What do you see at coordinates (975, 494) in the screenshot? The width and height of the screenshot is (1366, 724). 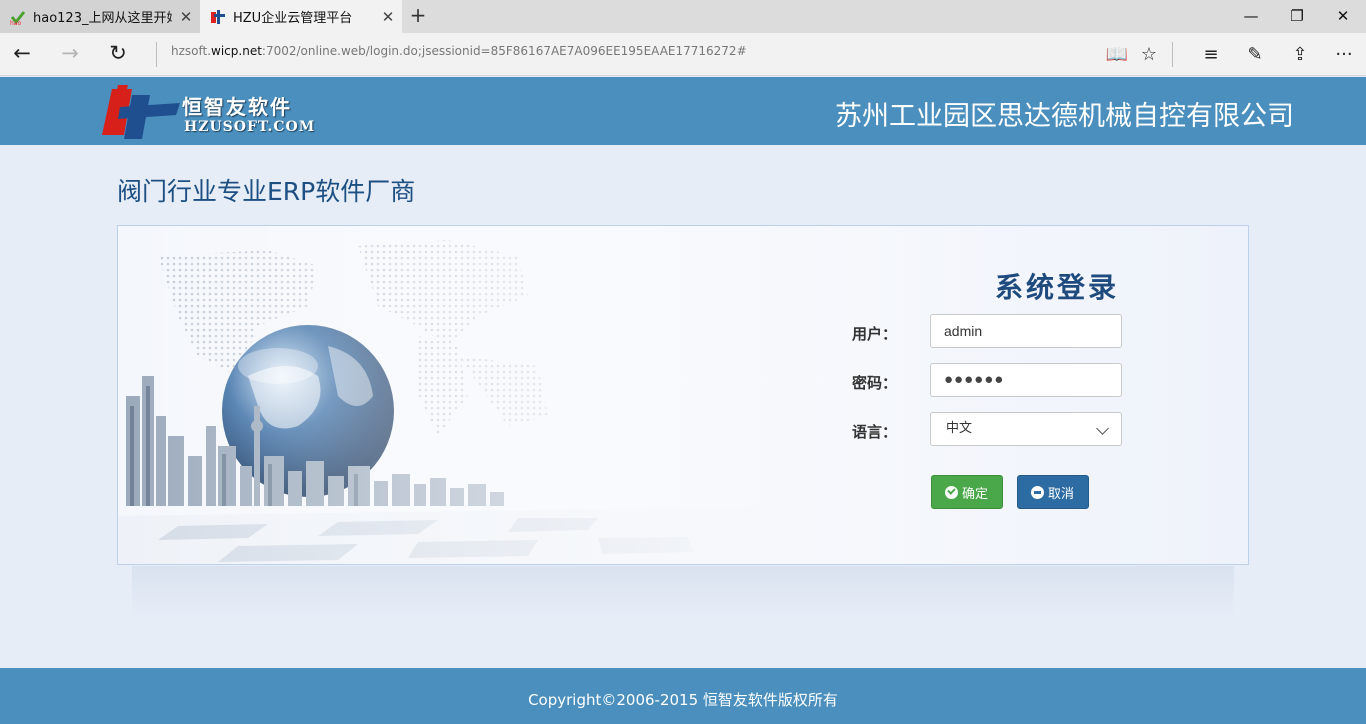 I see `confirm-label: 确定` at bounding box center [975, 494].